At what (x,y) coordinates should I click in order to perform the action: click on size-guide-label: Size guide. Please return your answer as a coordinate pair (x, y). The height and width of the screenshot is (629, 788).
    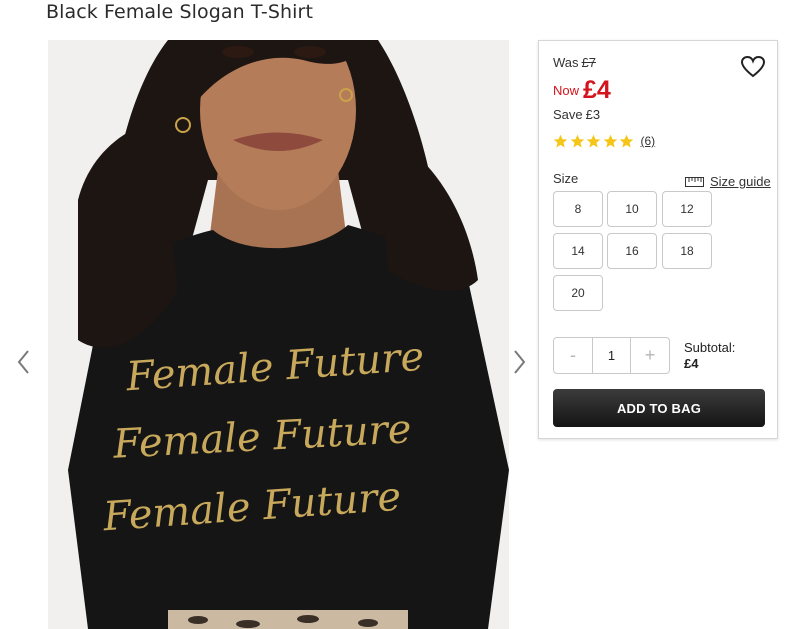
    Looking at the image, I should click on (740, 181).